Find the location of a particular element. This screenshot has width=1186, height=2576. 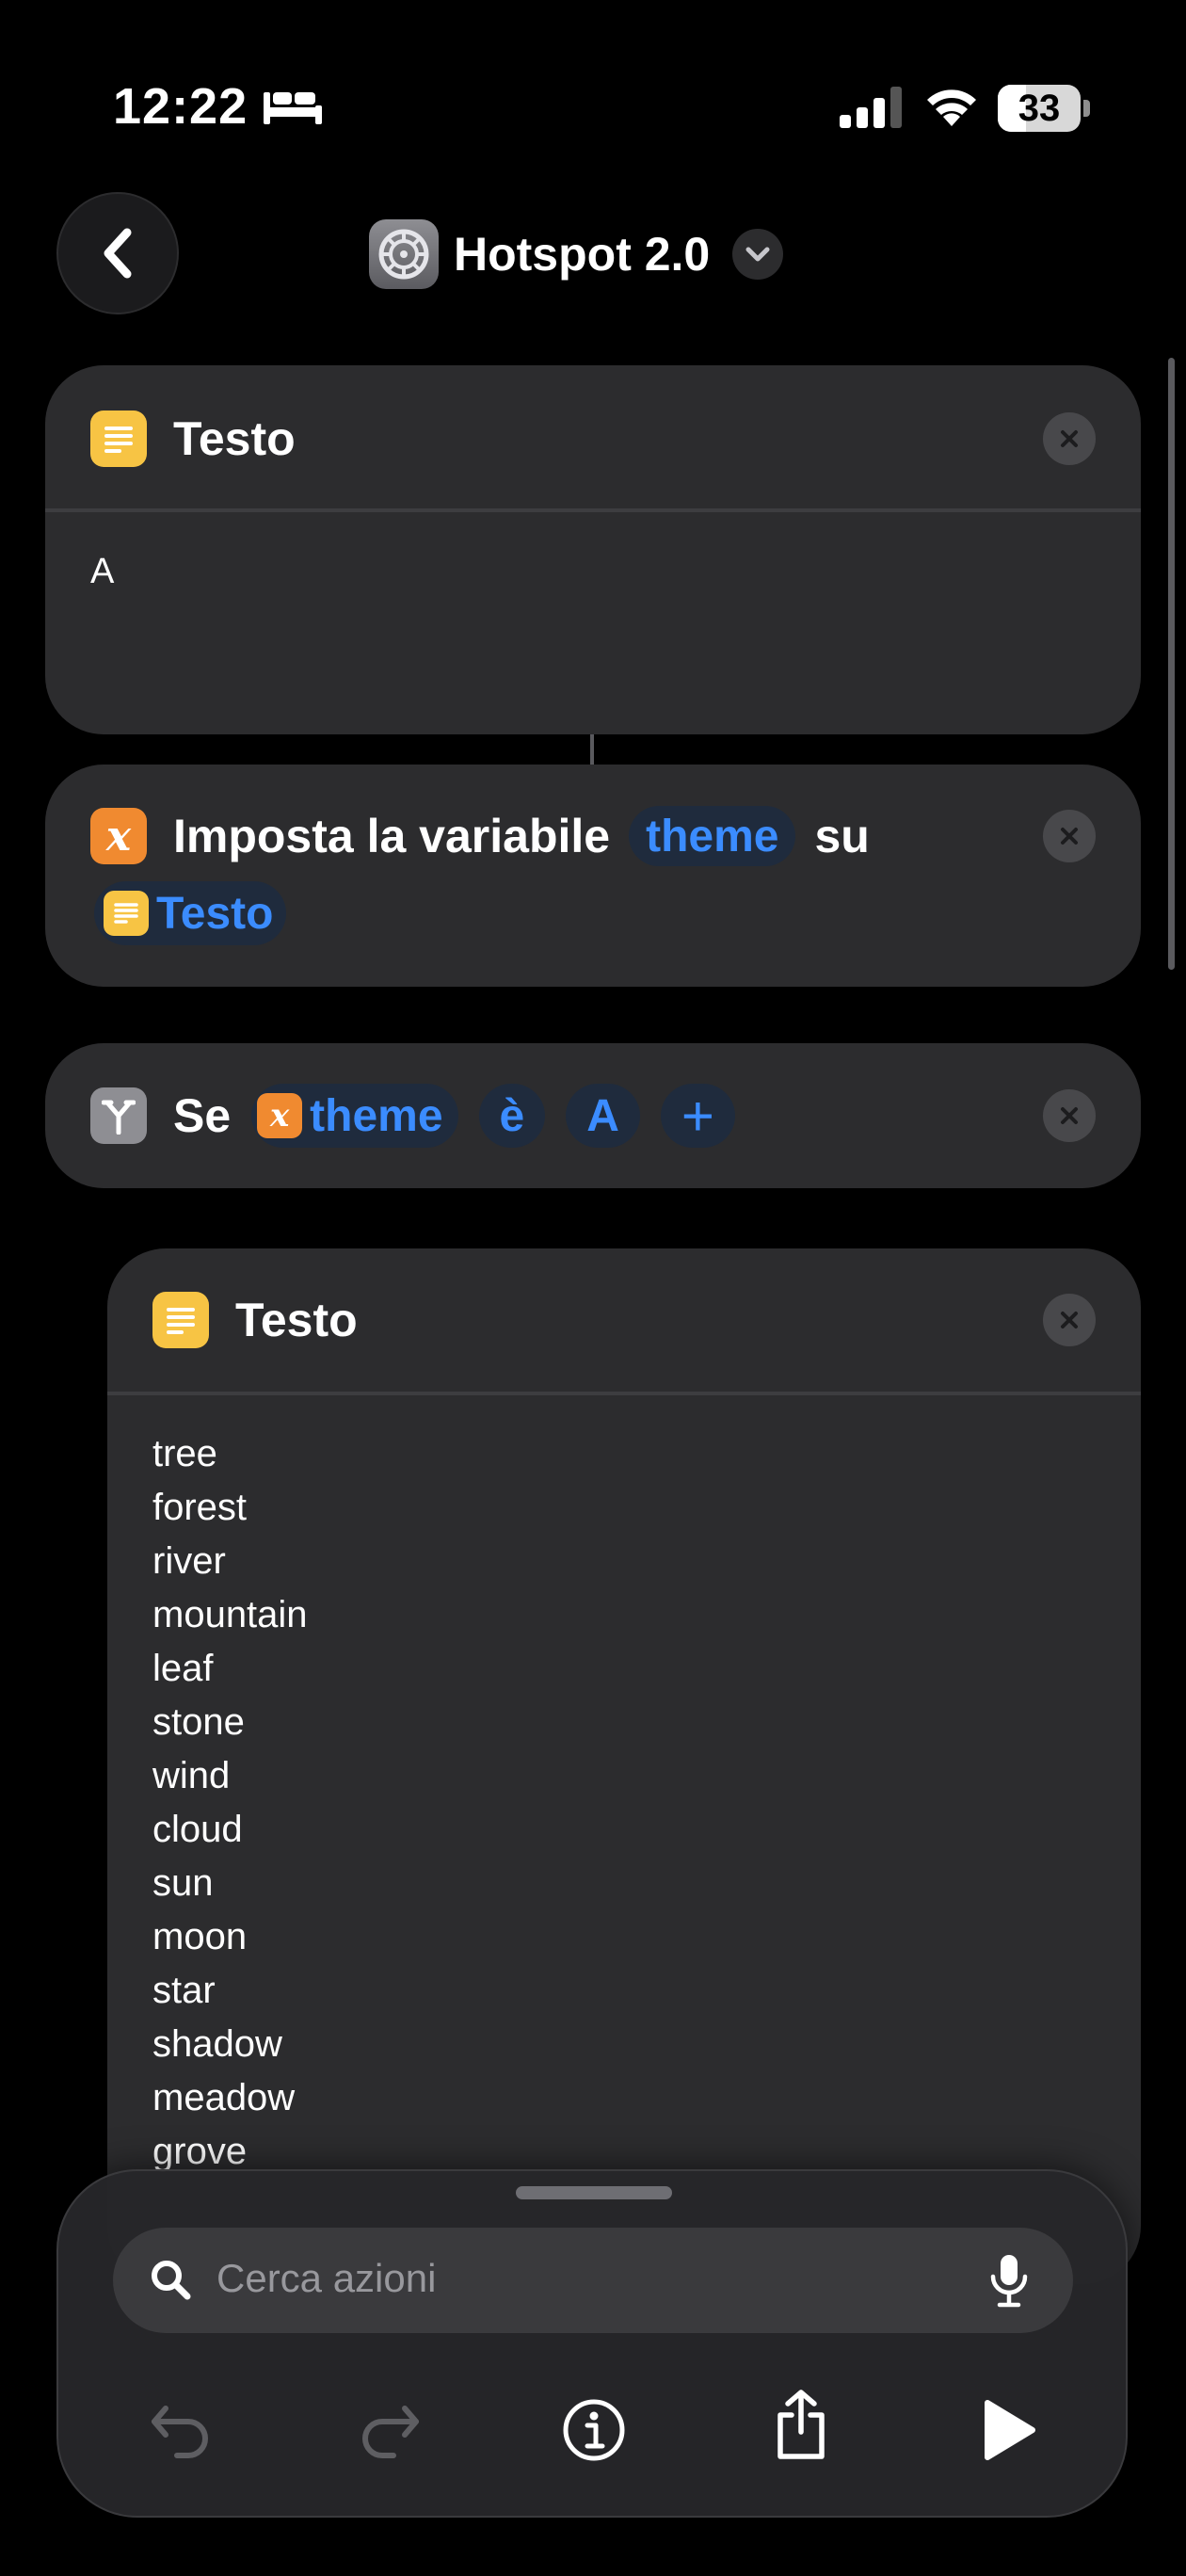

play-icon is located at coordinates (1008, 2430).